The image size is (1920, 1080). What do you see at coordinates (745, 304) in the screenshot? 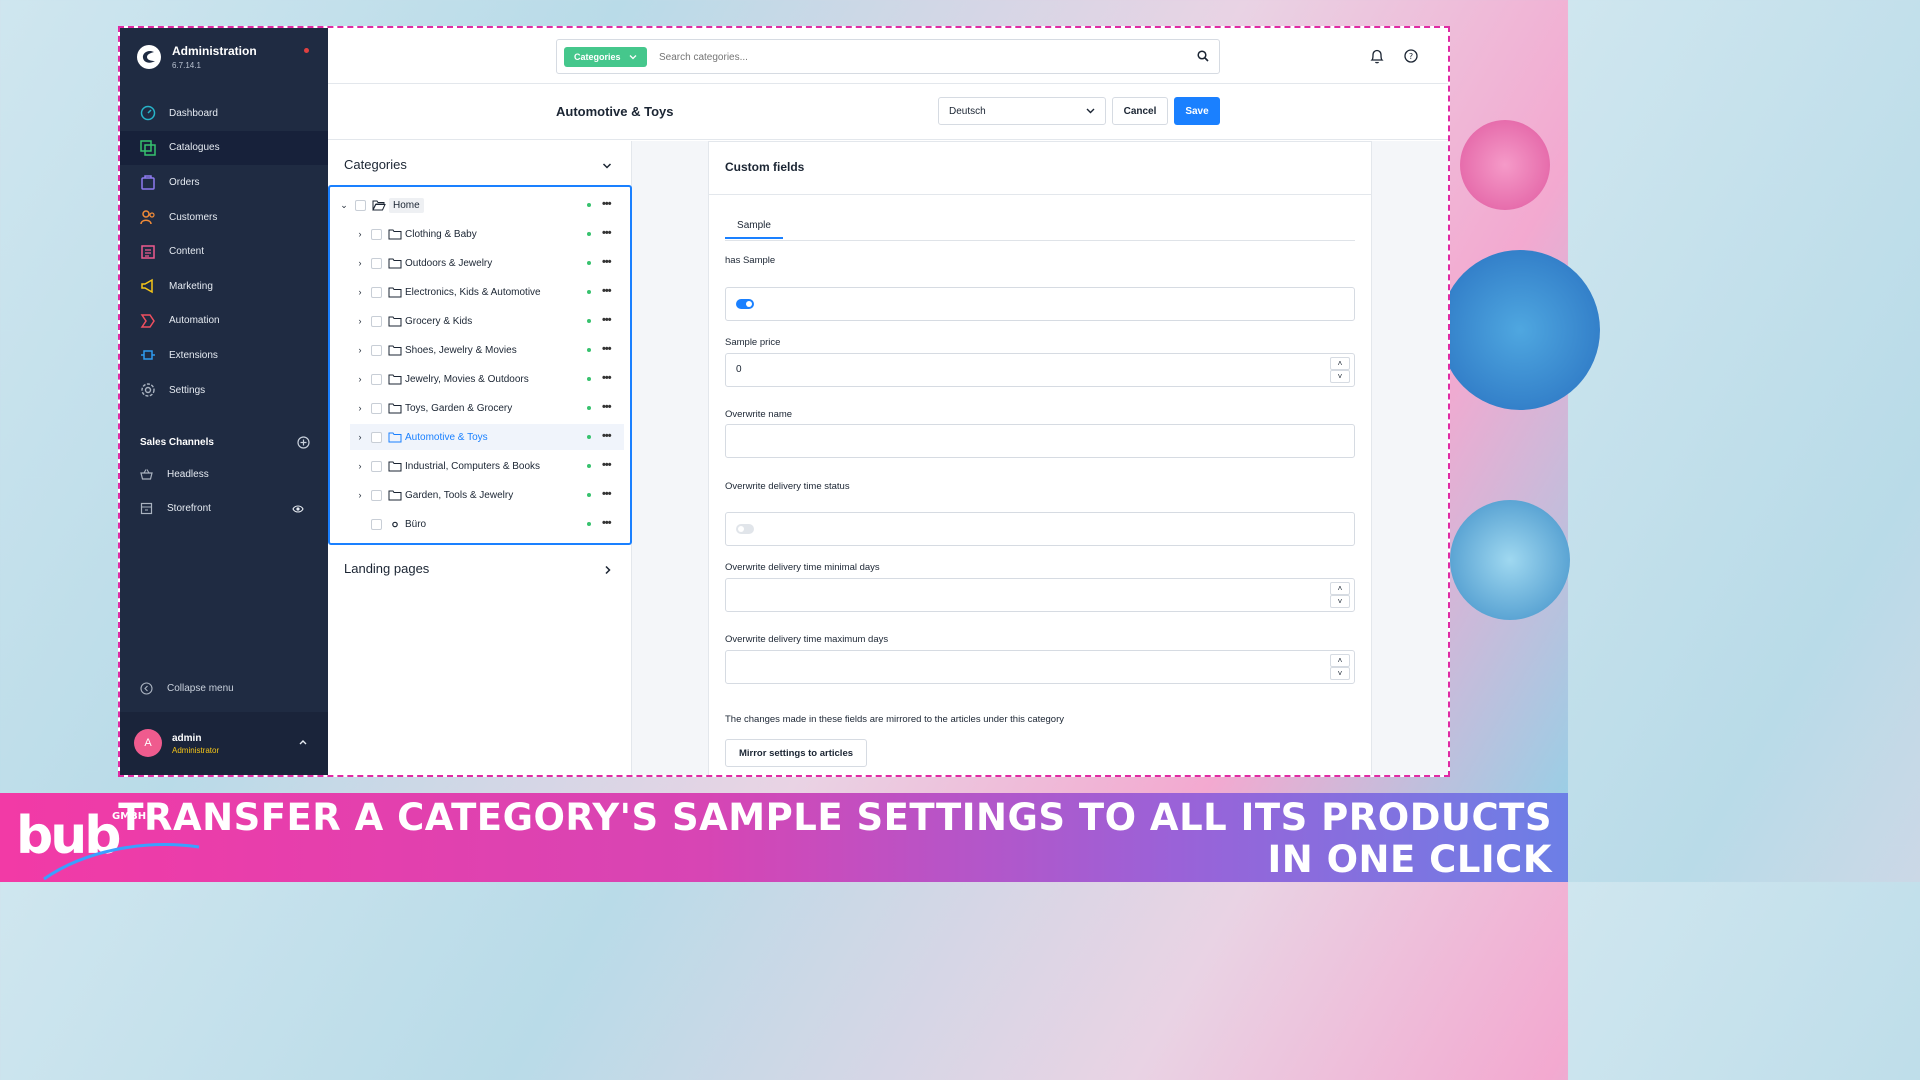
I see `has-sample-toggle` at bounding box center [745, 304].